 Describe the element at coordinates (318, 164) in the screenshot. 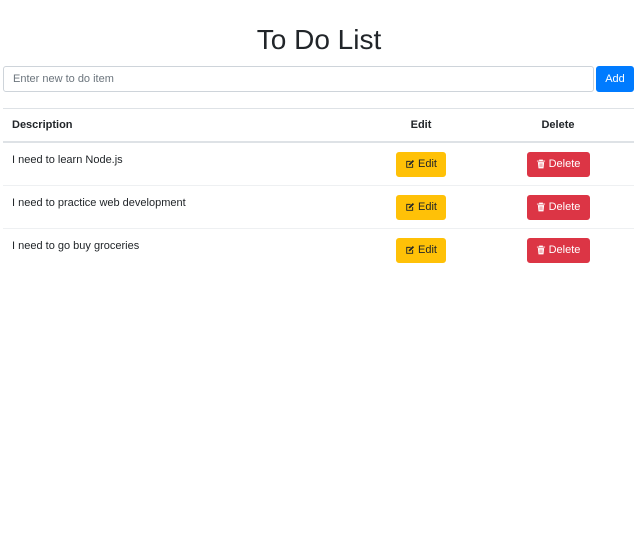

I see `table-row: I need to learn Node.js Edit Delete` at that location.